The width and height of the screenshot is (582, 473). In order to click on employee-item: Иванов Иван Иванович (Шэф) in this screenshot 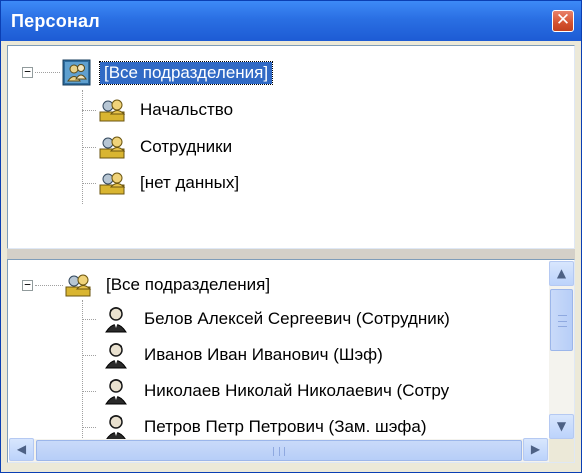, I will do `click(244, 355)`.